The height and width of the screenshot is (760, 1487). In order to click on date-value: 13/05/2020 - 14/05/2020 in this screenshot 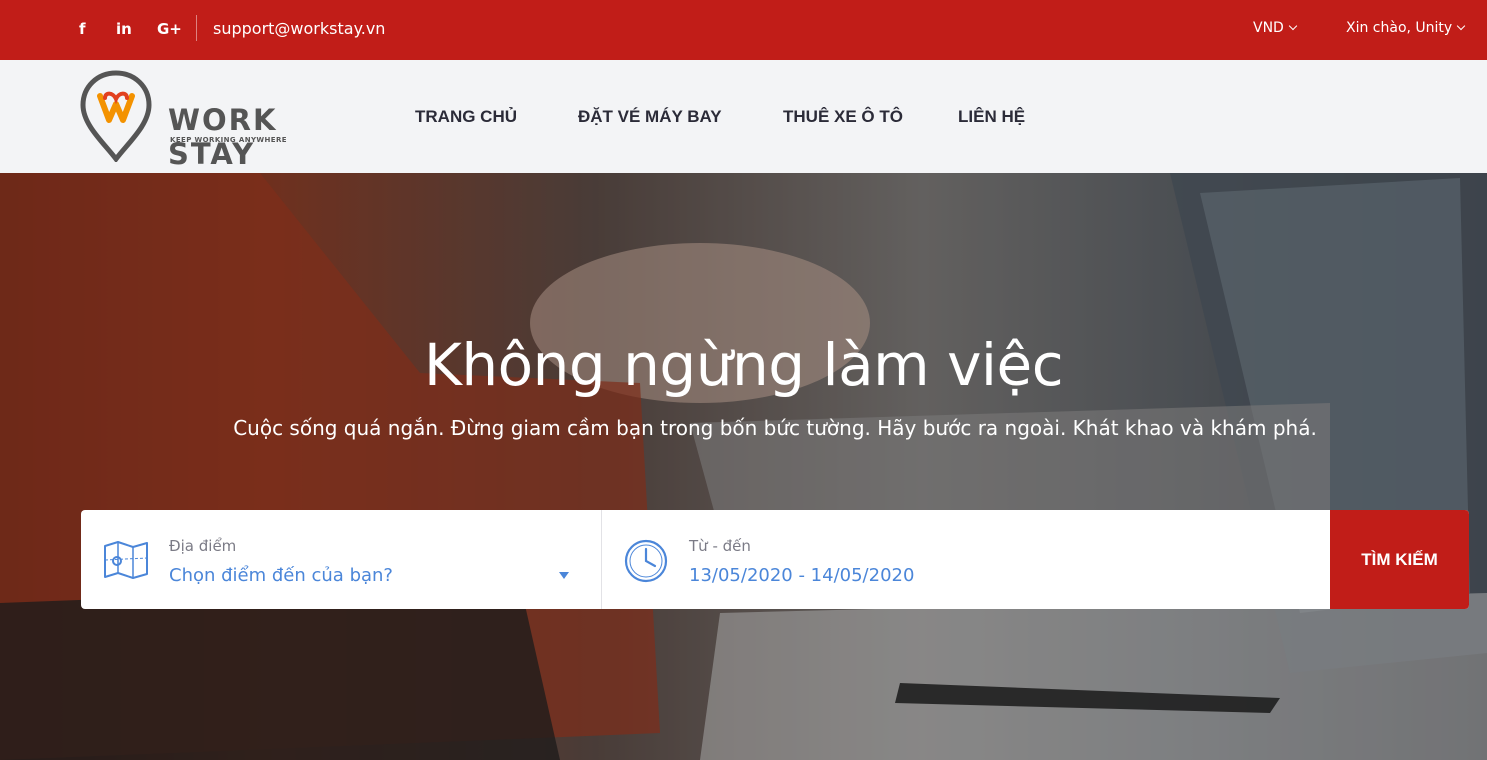, I will do `click(802, 575)`.